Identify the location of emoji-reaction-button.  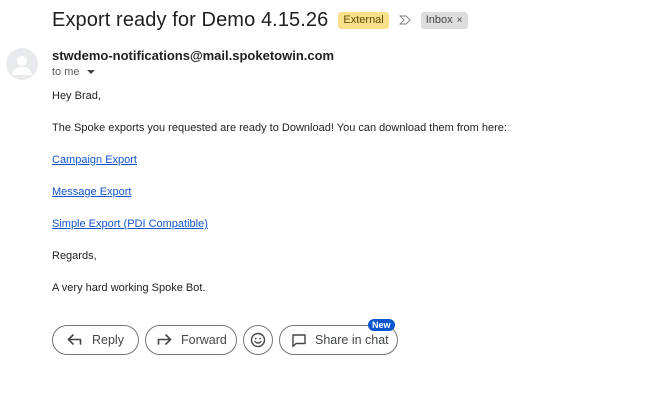
(258, 340).